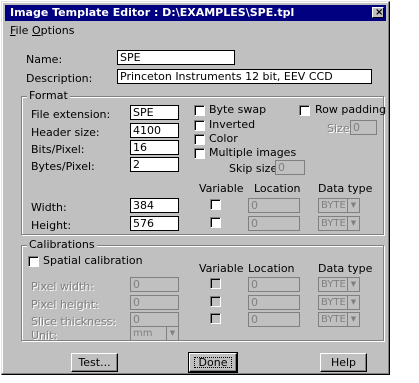 The image size is (419, 383). I want to click on width-location-input: 0, so click(274, 205).